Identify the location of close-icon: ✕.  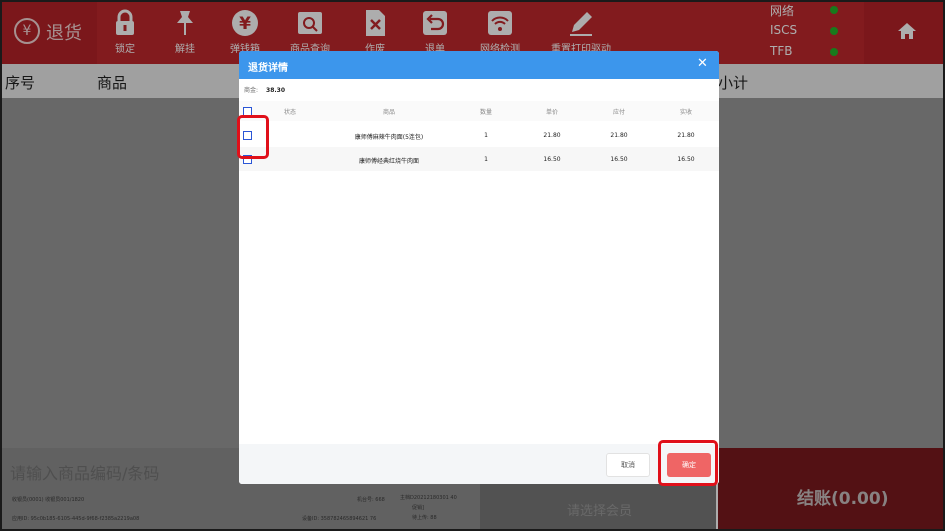
(702, 64).